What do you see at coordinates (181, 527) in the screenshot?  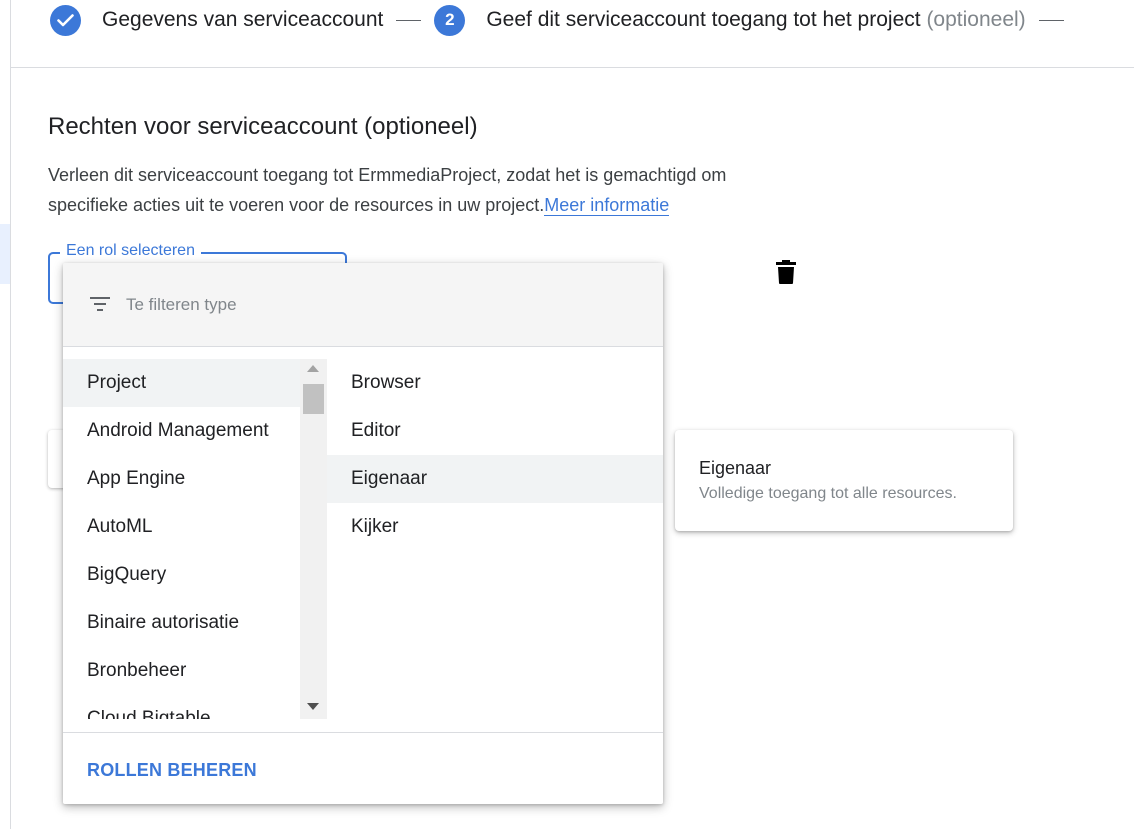 I see `category-item-automl: AutoML` at bounding box center [181, 527].